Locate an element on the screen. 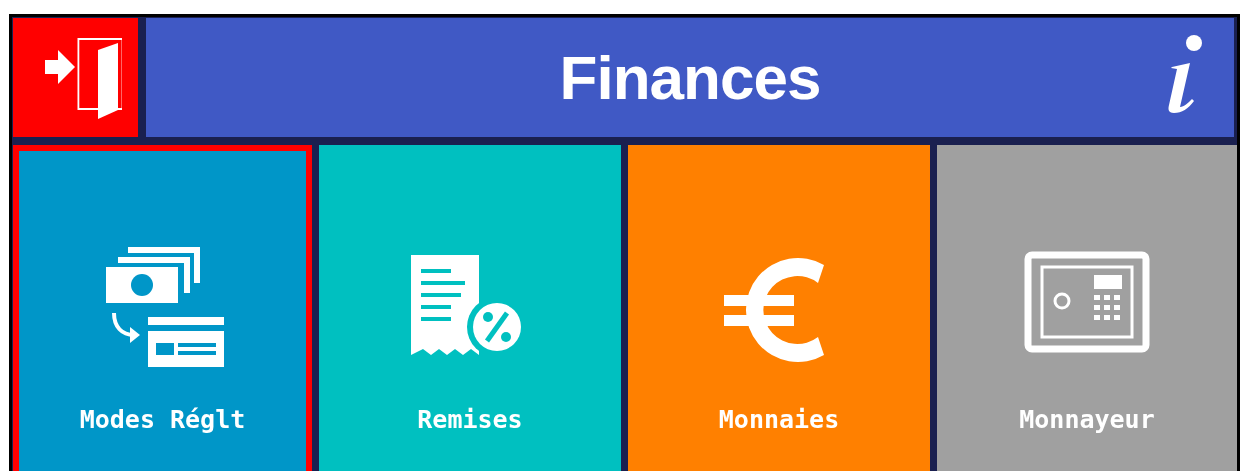 Image resolution: width=1240 pixels, height=471 pixels. page-title: Finances is located at coordinates (690, 77).